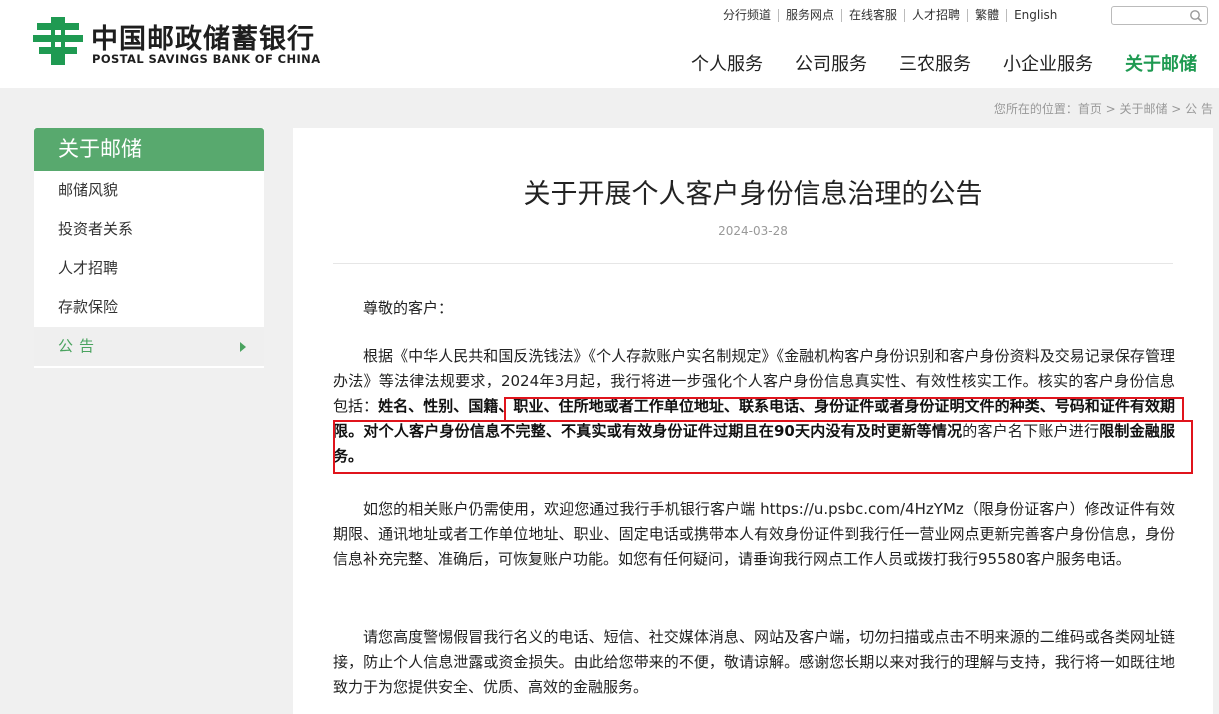 Image resolution: width=1219 pixels, height=714 pixels. I want to click on article-greeting: 尊敬的客户：, so click(408, 308).